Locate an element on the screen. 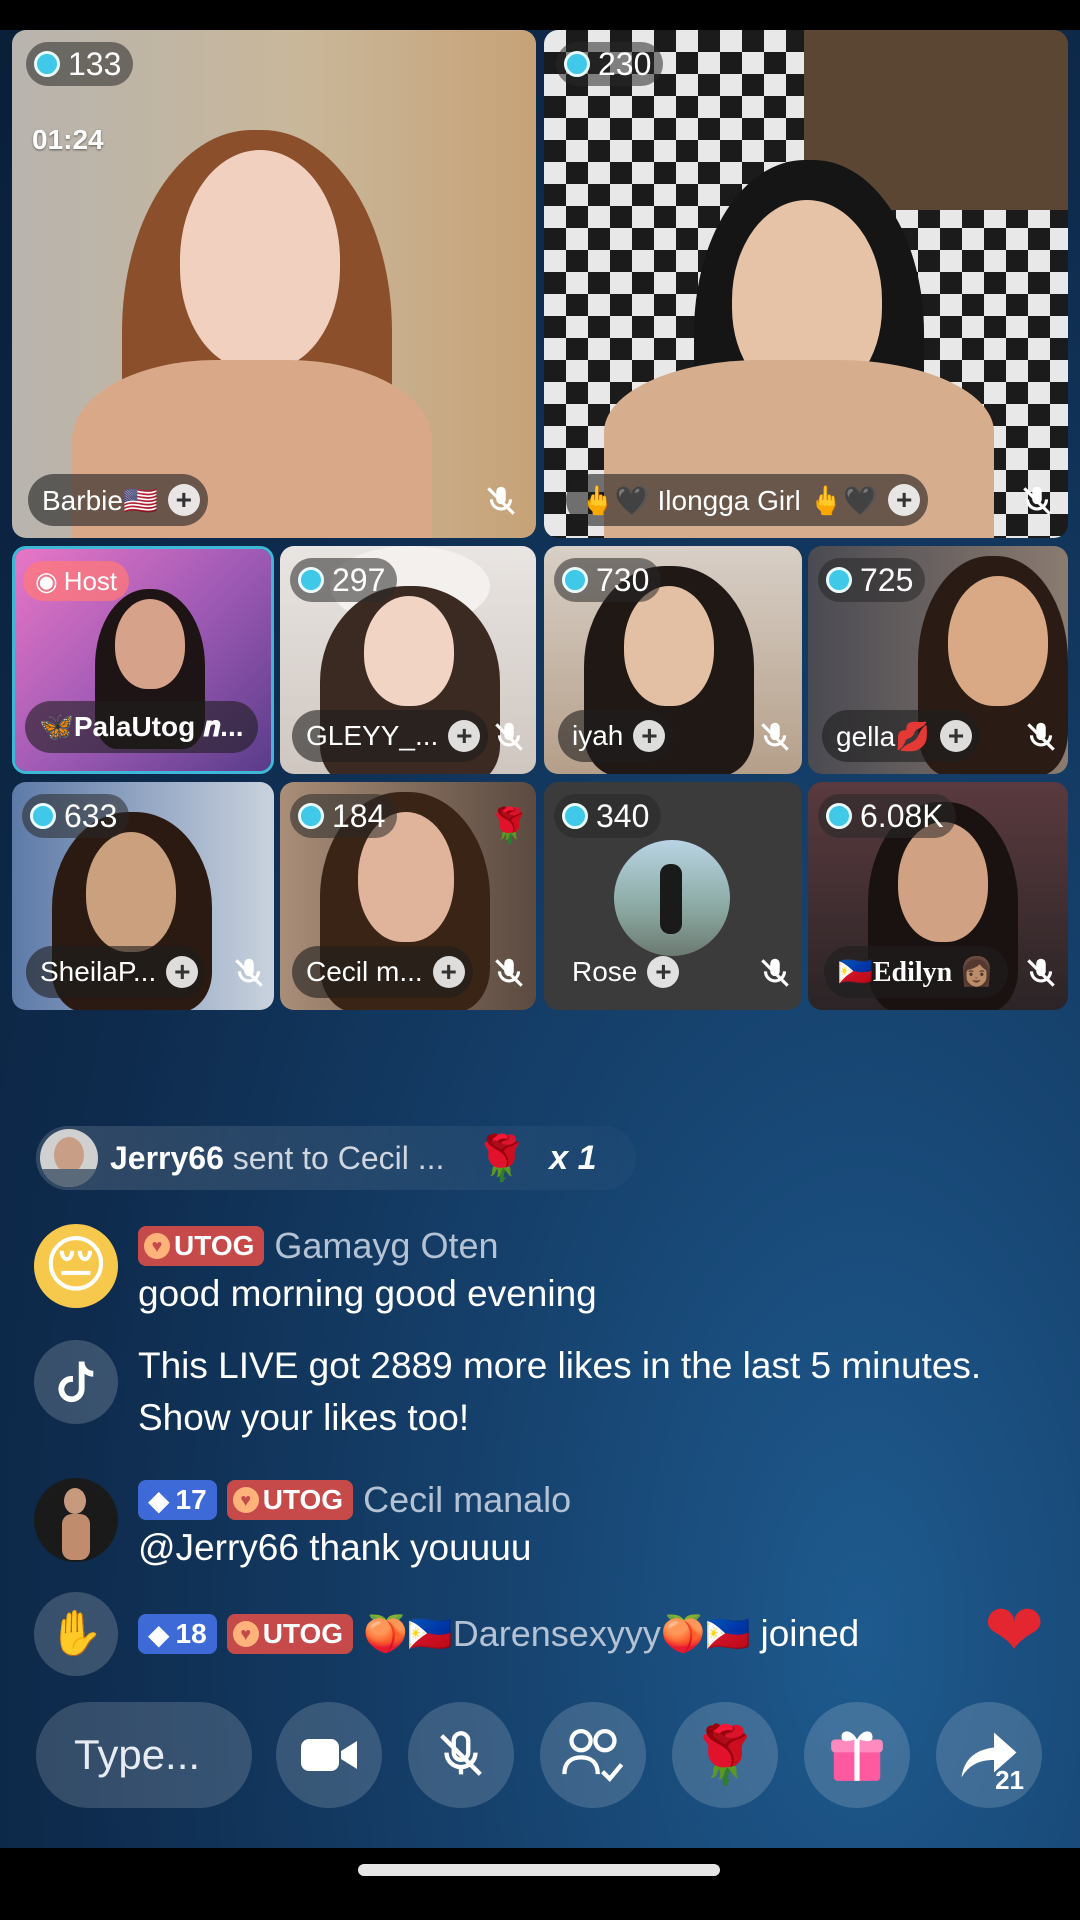  level-badge: ◆ 17 is located at coordinates (177, 1500).